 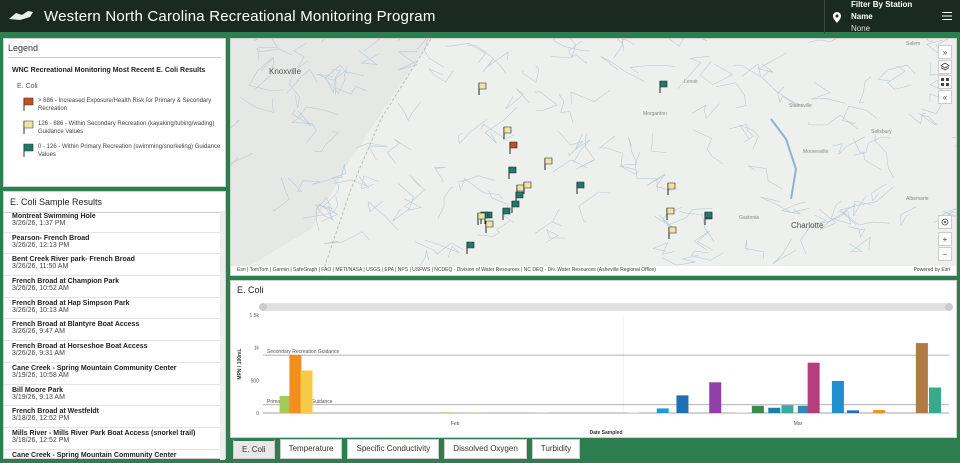 I want to click on city-label: Salem, so click(x=913, y=44).